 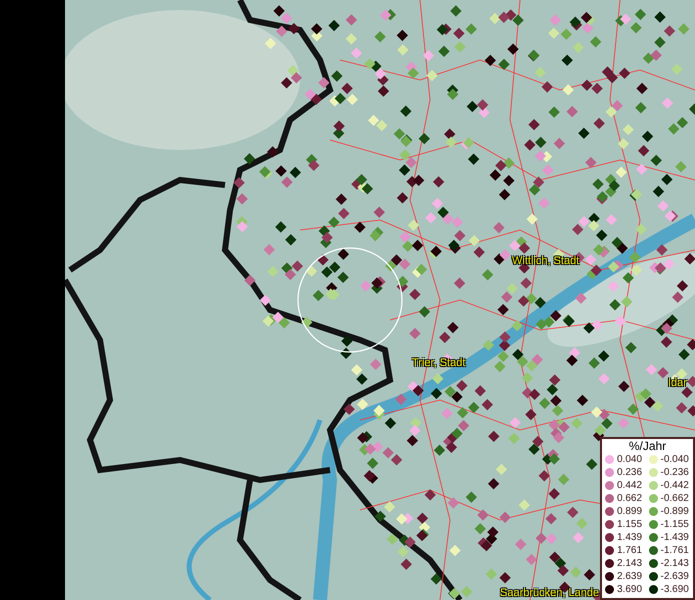 I want to click on legend-label: 1.761, so click(x=629, y=551).